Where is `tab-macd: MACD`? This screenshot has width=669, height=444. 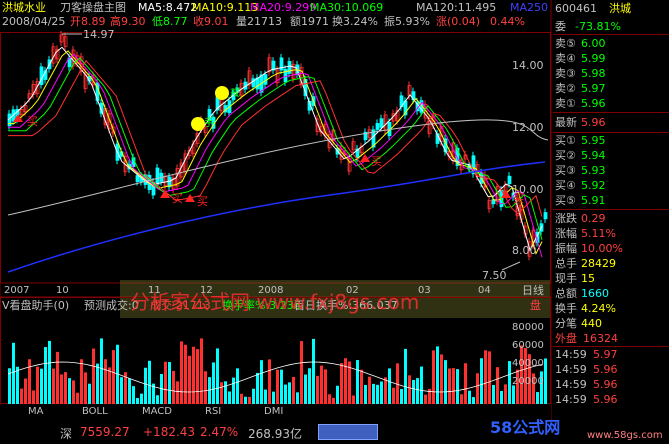
tab-macd: MACD is located at coordinates (157, 411).